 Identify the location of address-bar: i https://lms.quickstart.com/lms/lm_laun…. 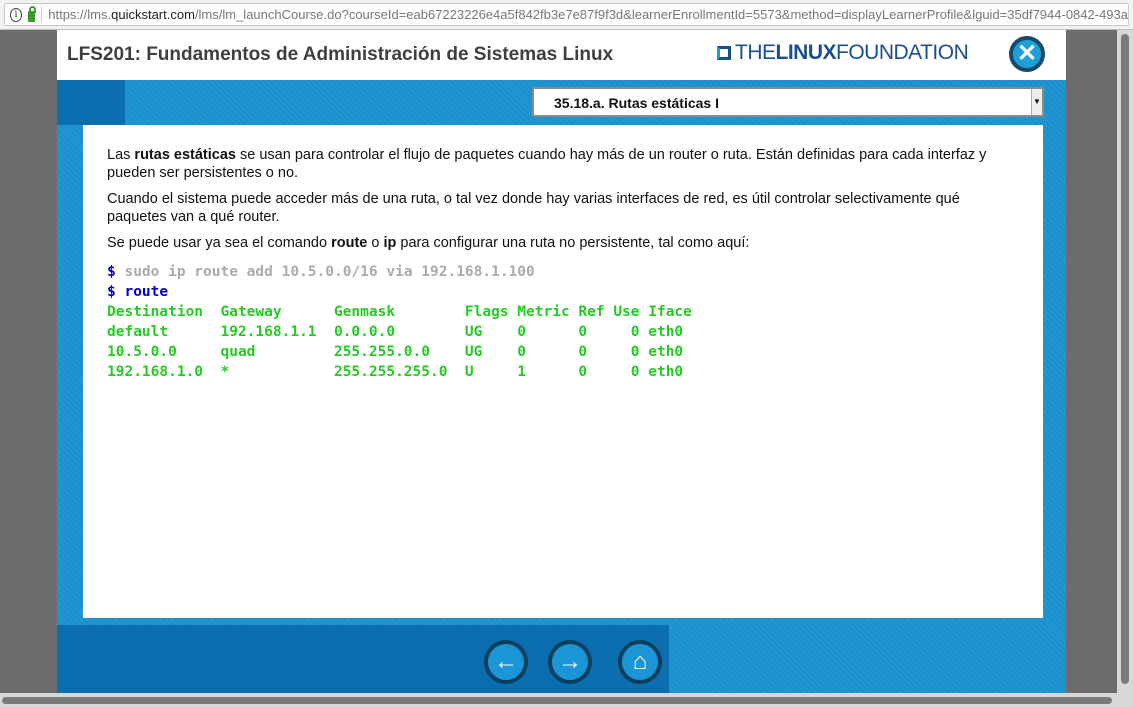
(566, 15).